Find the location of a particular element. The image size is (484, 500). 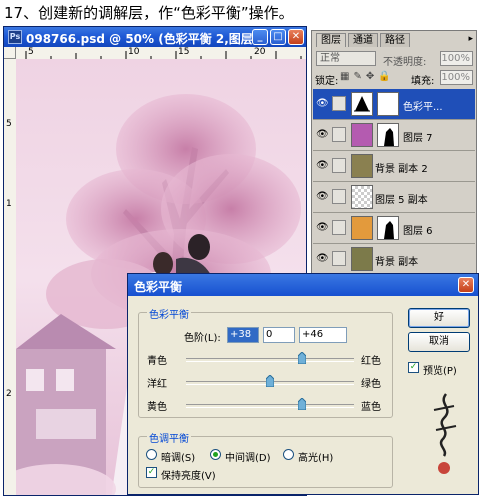

radio-shadows-label: 暗调(S) is located at coordinates (178, 456).